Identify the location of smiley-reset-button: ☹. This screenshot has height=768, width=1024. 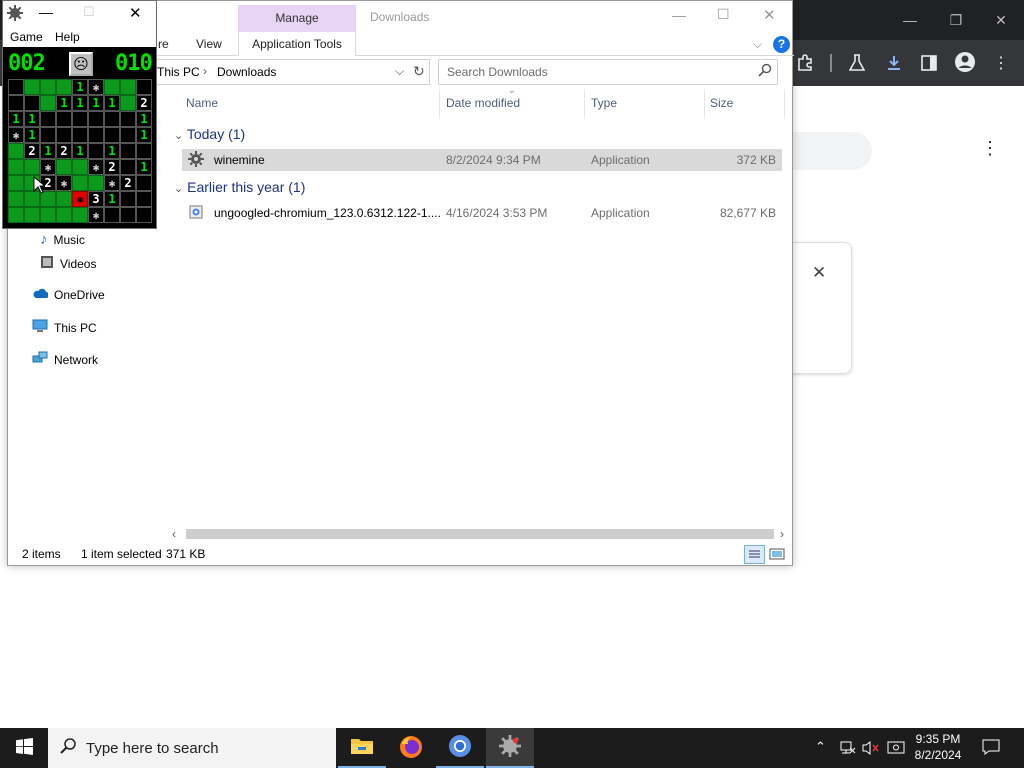
(81, 64).